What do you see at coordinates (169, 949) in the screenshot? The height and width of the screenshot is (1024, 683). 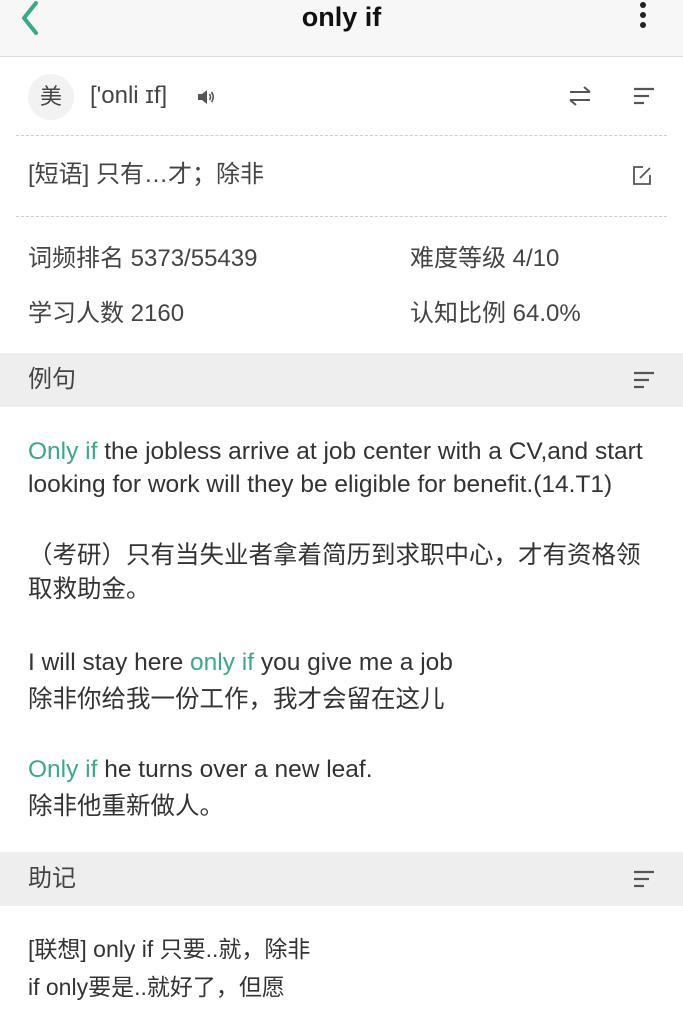 I see `mnemonic-line: [联想] only if 只要..就，除非` at bounding box center [169, 949].